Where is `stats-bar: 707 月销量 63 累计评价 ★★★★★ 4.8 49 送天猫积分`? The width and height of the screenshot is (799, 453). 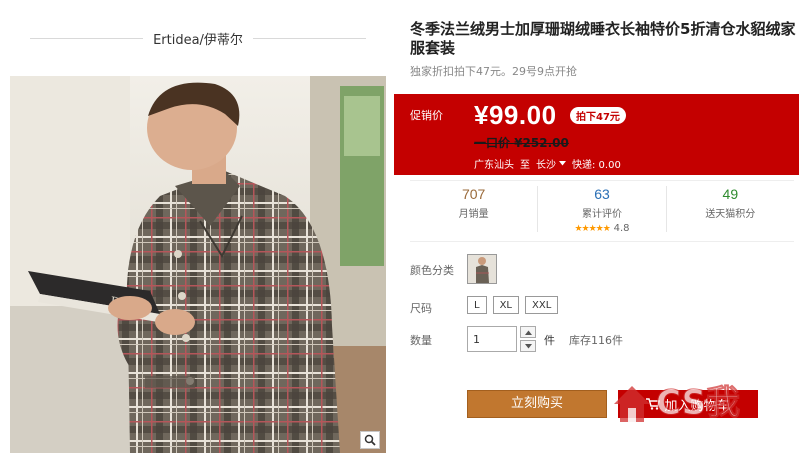 stats-bar: 707 月销量 63 累计评价 ★★★★★ 4.8 49 送天猫积分 is located at coordinates (602, 210).